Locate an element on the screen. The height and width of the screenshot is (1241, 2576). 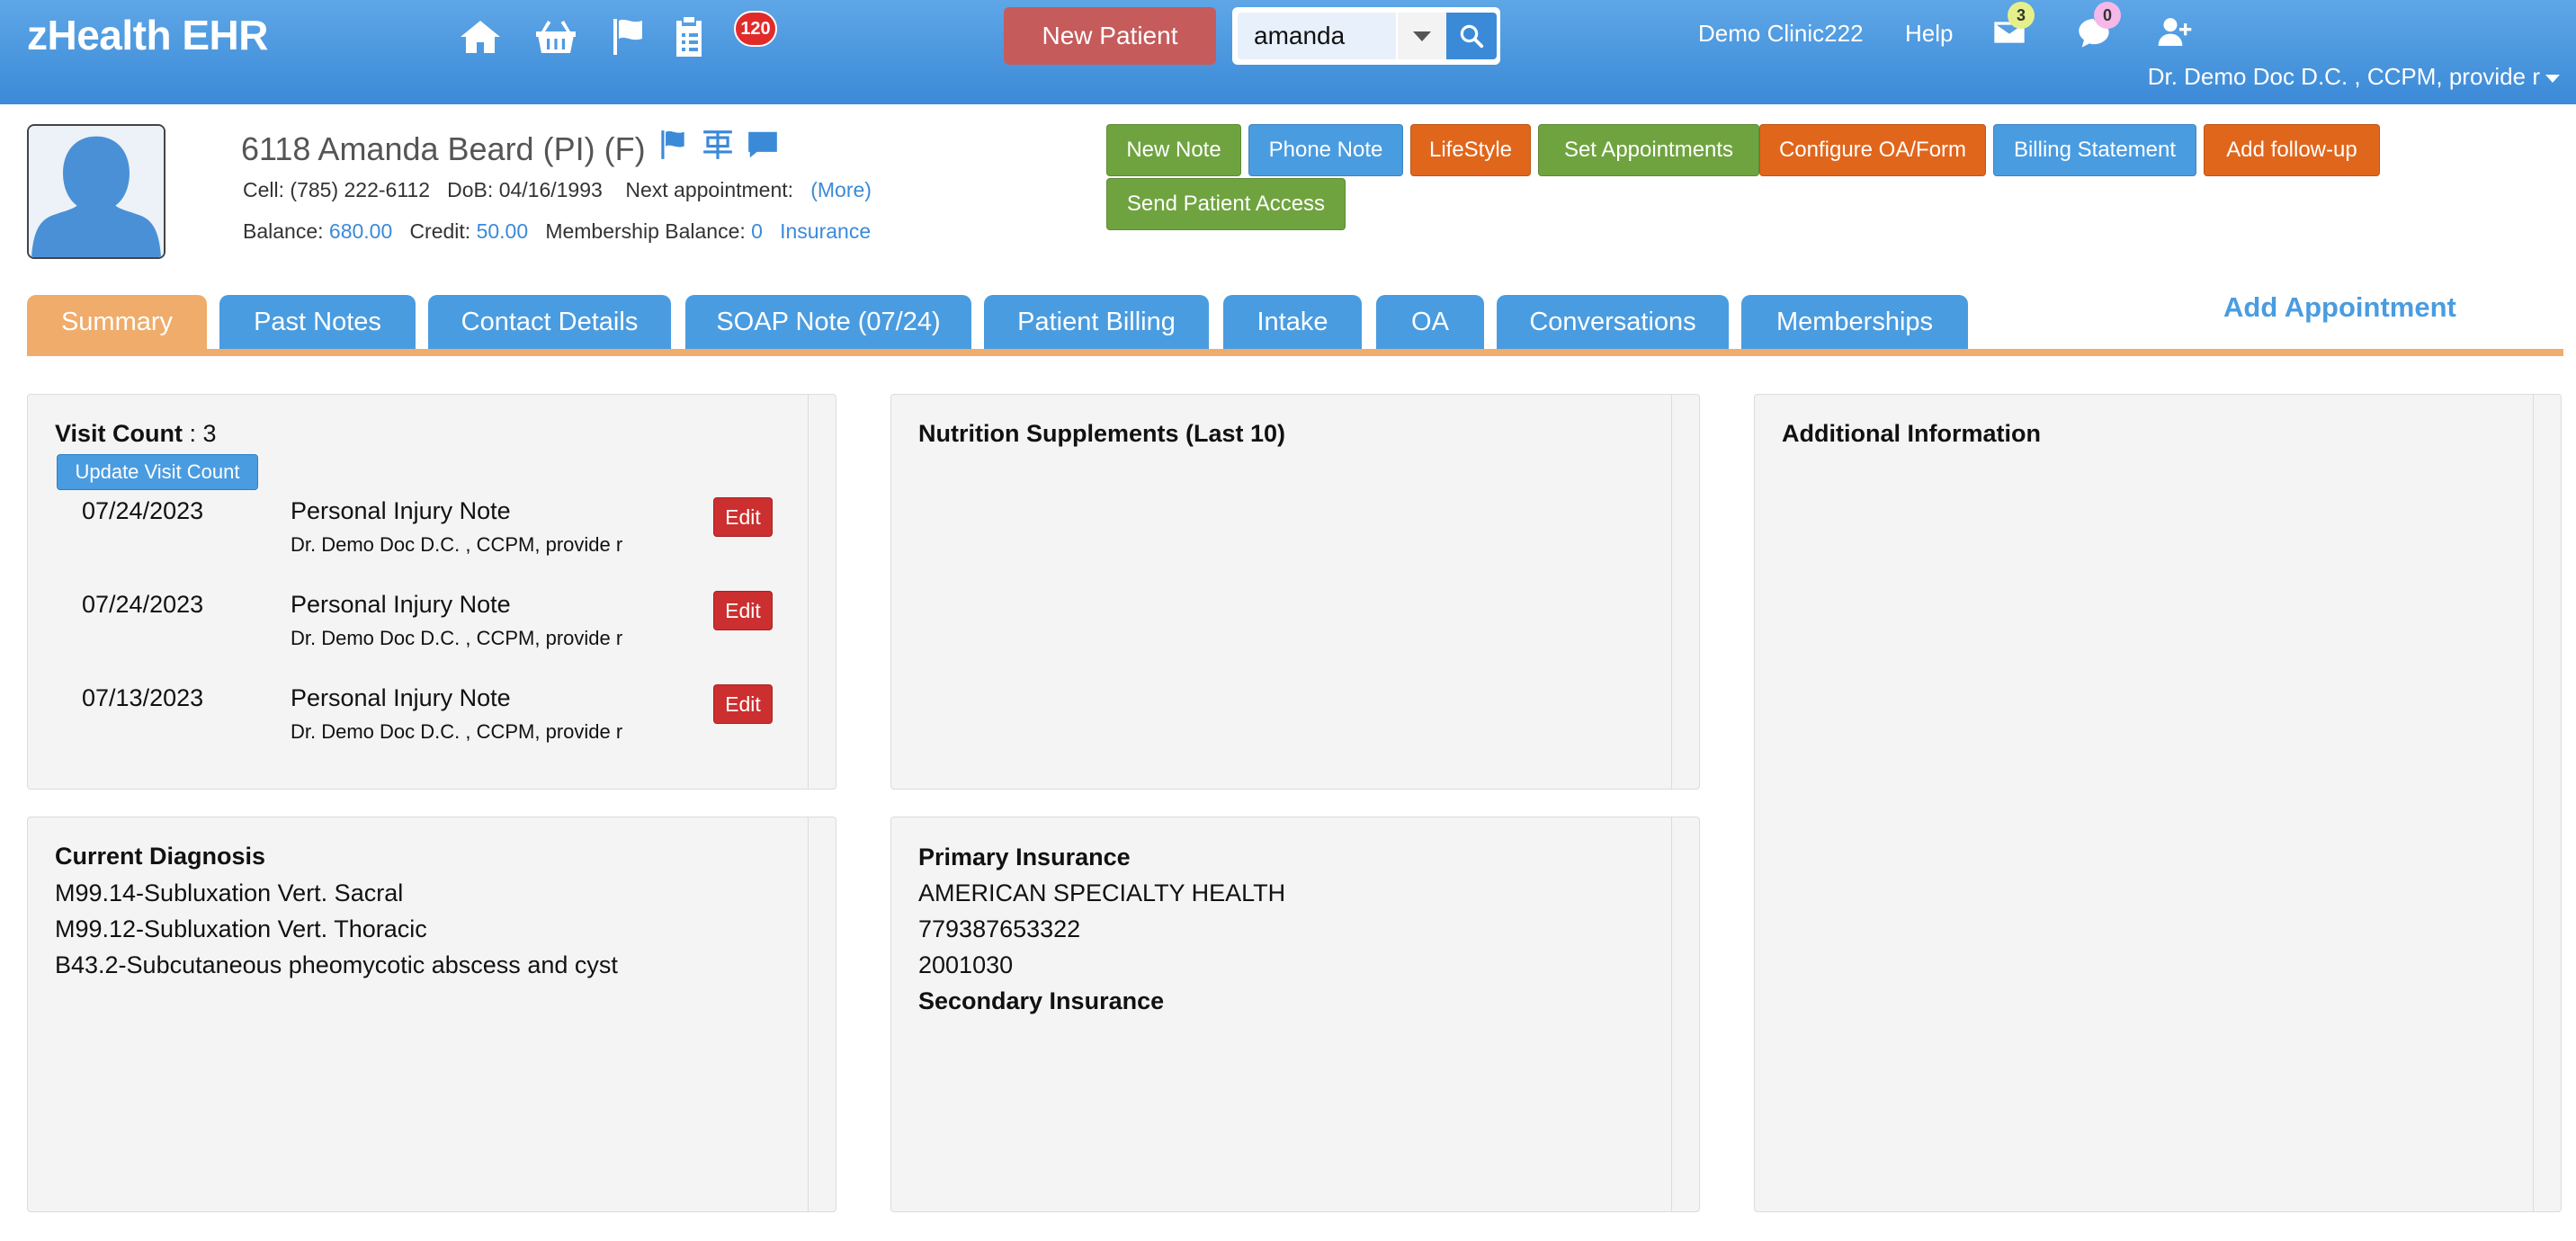
patient-search is located at coordinates (1366, 36).